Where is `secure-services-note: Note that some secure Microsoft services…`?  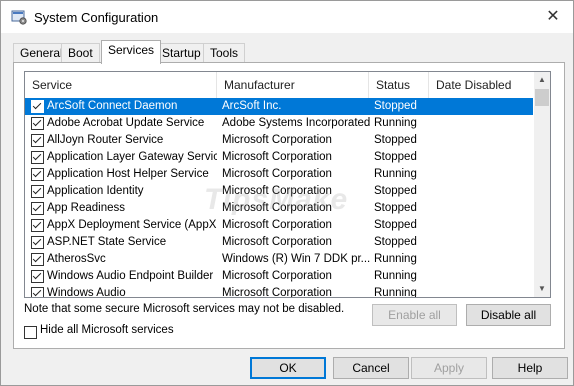 secure-services-note: Note that some secure Microsoft services… is located at coordinates (184, 309).